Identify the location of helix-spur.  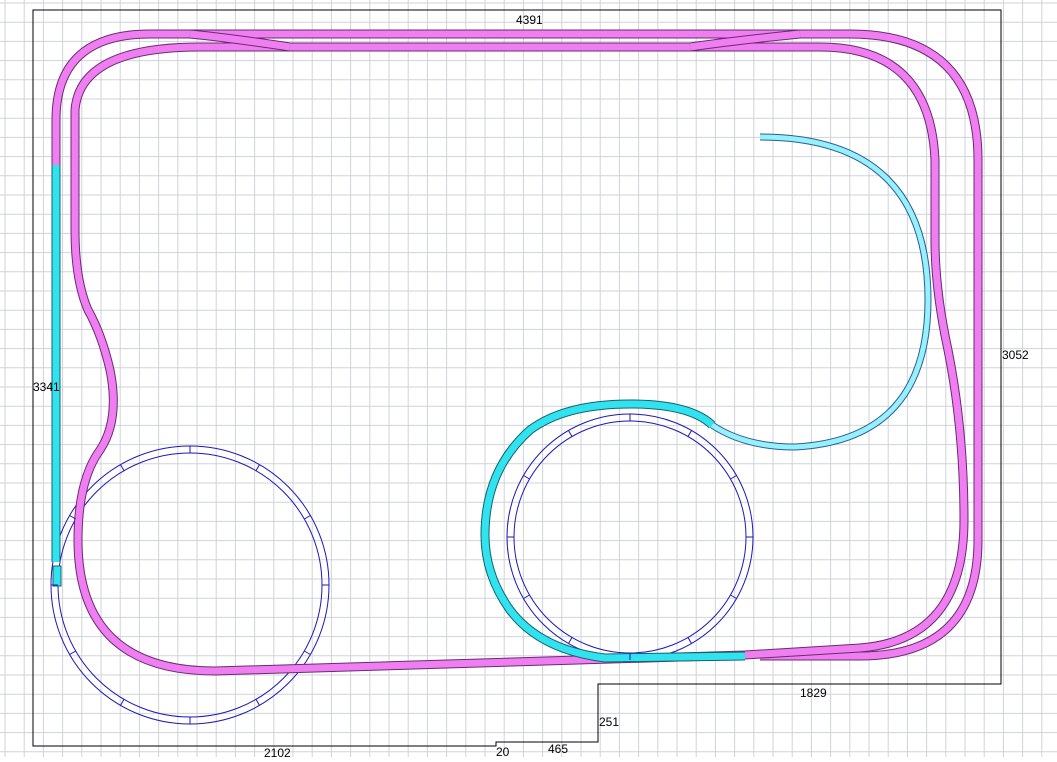
(821, 292).